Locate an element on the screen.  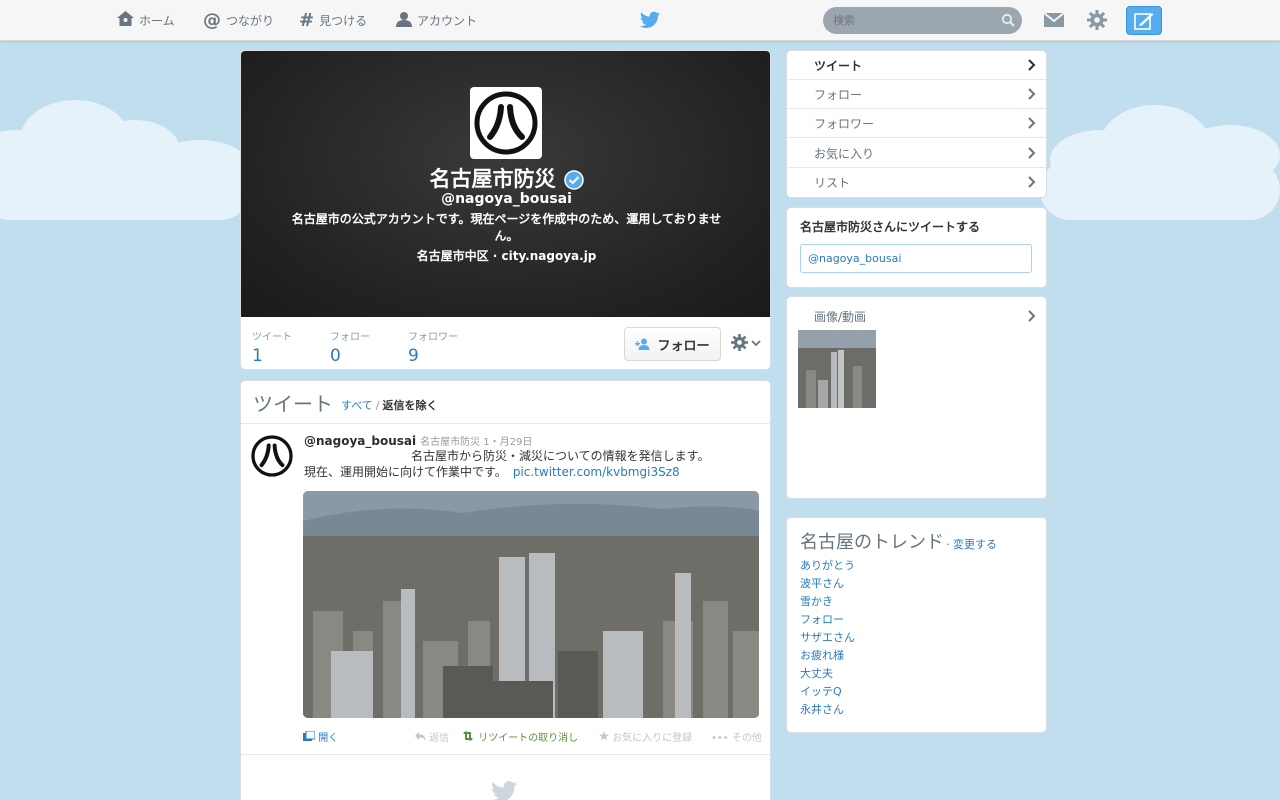
hash-icon: # is located at coordinates (307, 20).